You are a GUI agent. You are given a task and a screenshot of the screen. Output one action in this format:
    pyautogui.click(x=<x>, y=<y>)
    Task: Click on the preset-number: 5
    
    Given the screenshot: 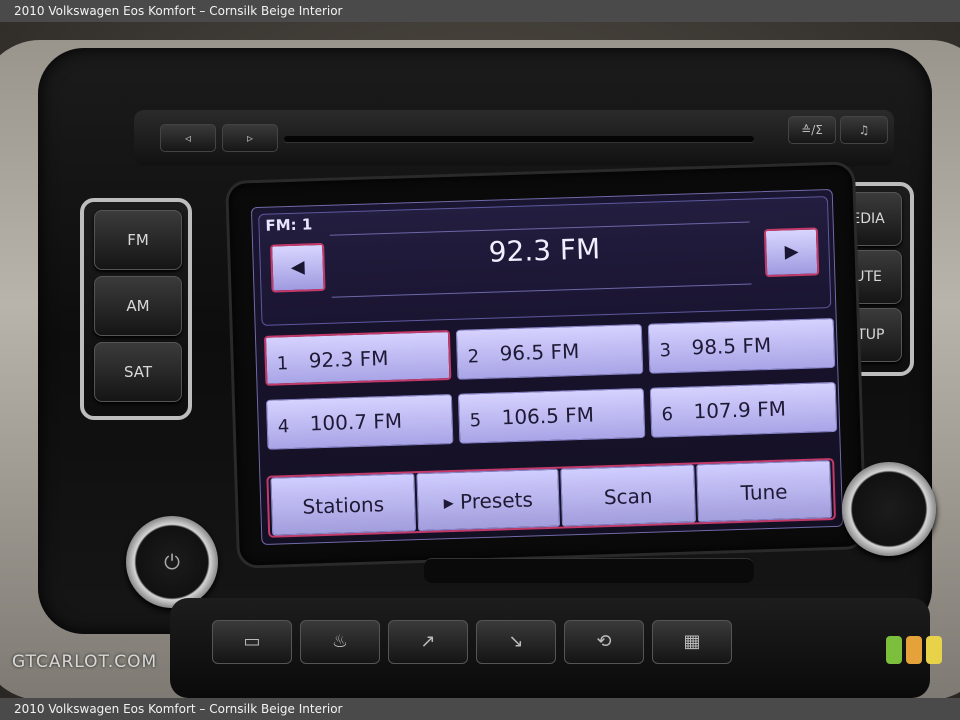 What is the action you would take?
    pyautogui.click(x=475, y=421)
    